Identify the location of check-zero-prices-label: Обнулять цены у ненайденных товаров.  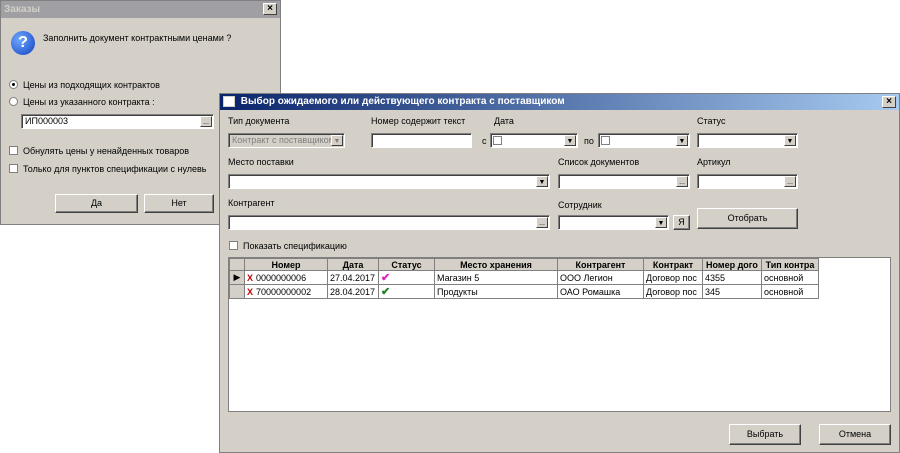
(106, 151).